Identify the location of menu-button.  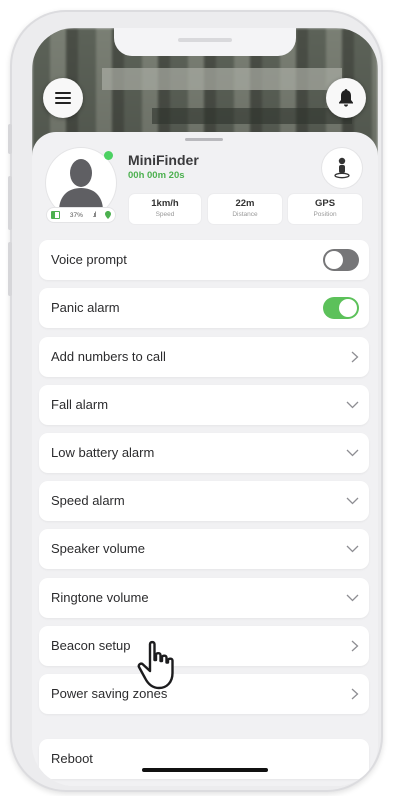
(63, 98).